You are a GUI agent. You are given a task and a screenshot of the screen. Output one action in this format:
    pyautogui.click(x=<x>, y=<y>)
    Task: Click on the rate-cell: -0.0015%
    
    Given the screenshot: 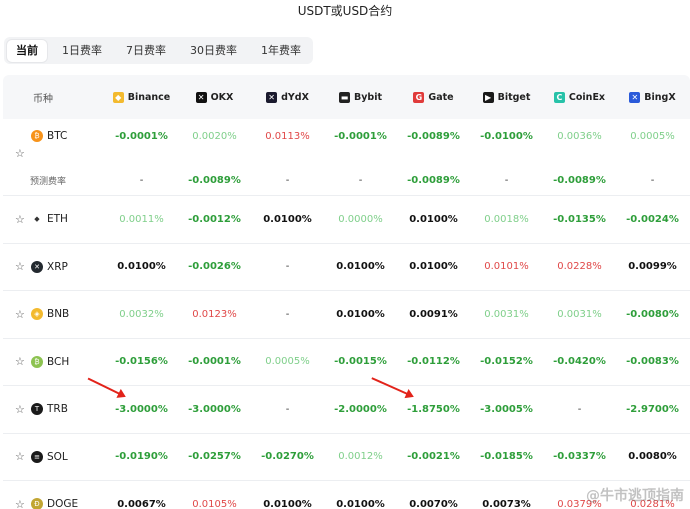 What is the action you would take?
    pyautogui.click(x=360, y=362)
    